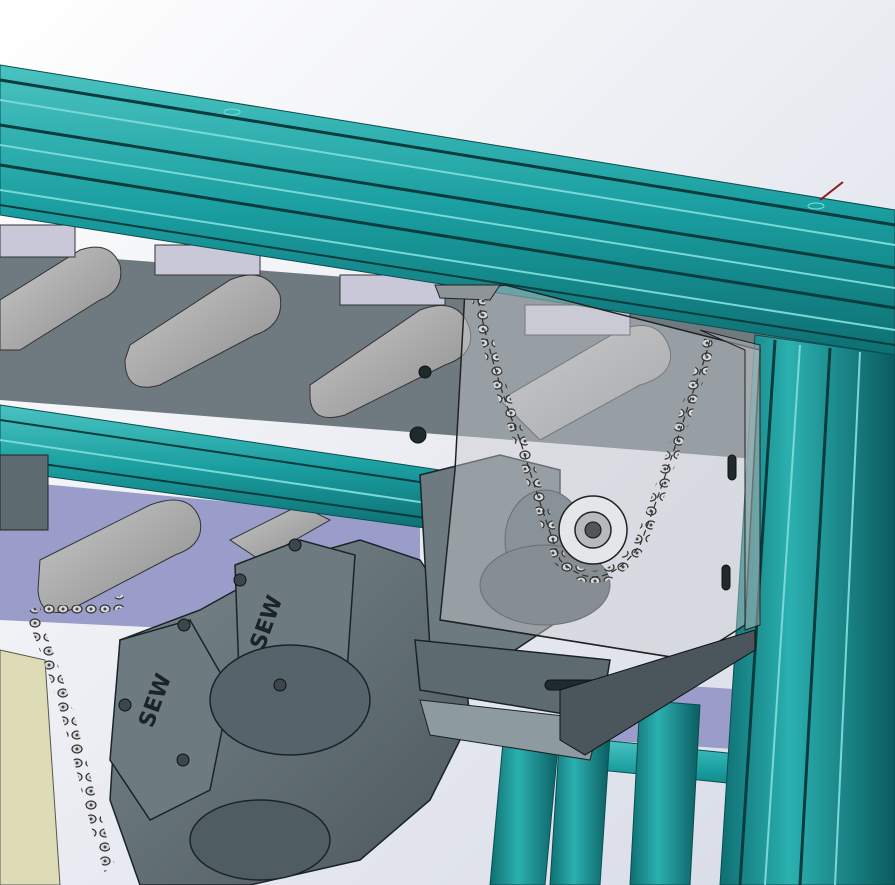 This screenshot has height=885, width=895. What do you see at coordinates (593, 530) in the screenshot?
I see `sprocket` at bounding box center [593, 530].